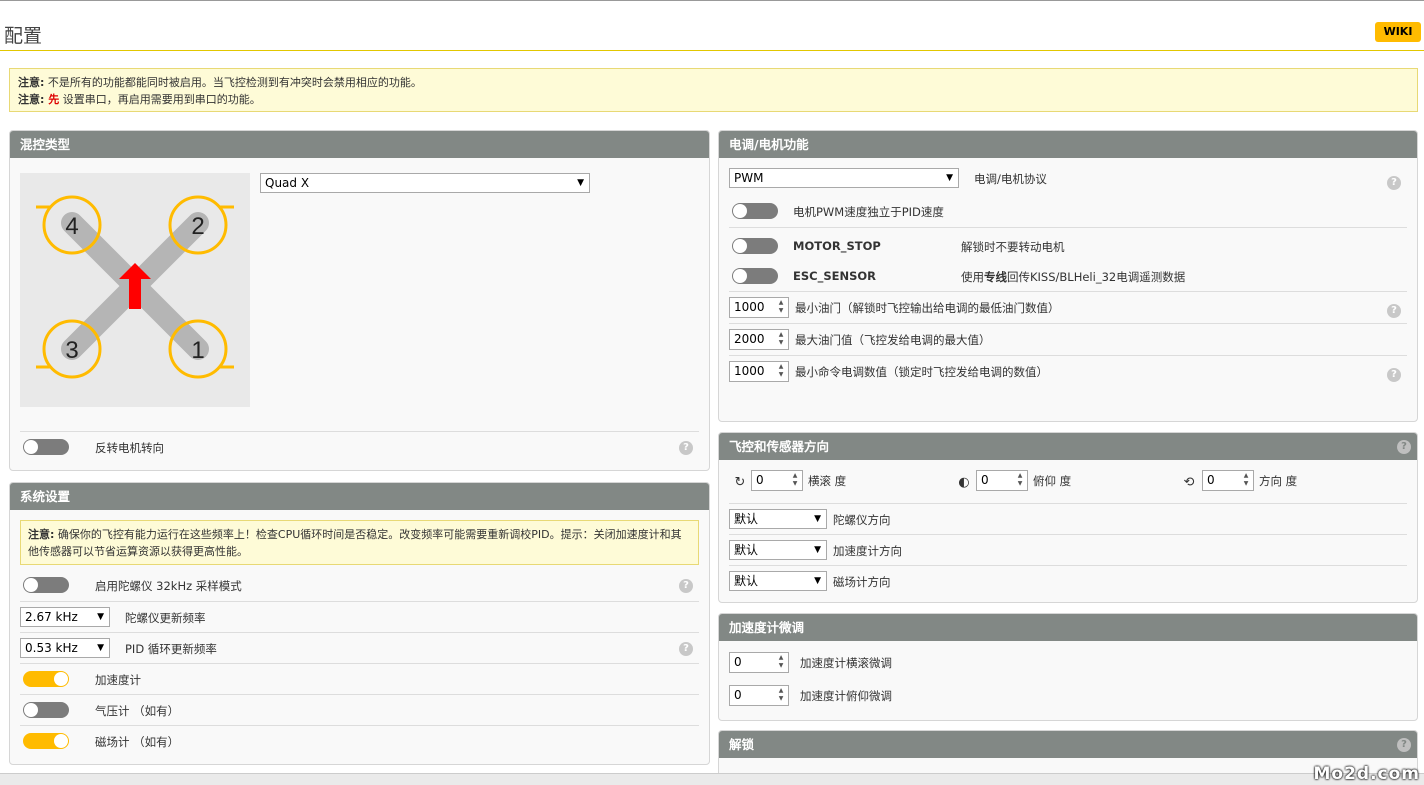  I want to click on baro-label: 气压计 （如有）, so click(137, 711).